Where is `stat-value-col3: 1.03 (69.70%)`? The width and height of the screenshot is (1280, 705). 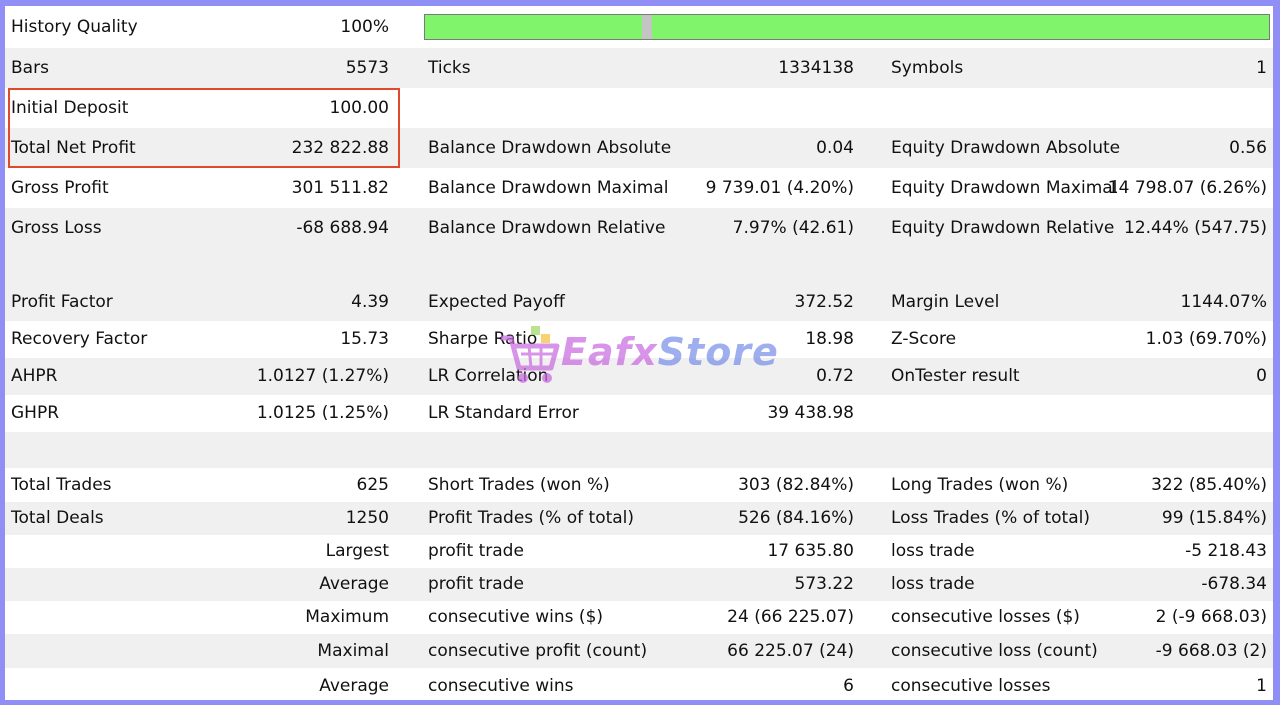 stat-value-col3: 1.03 (69.70%) is located at coordinates (1206, 339).